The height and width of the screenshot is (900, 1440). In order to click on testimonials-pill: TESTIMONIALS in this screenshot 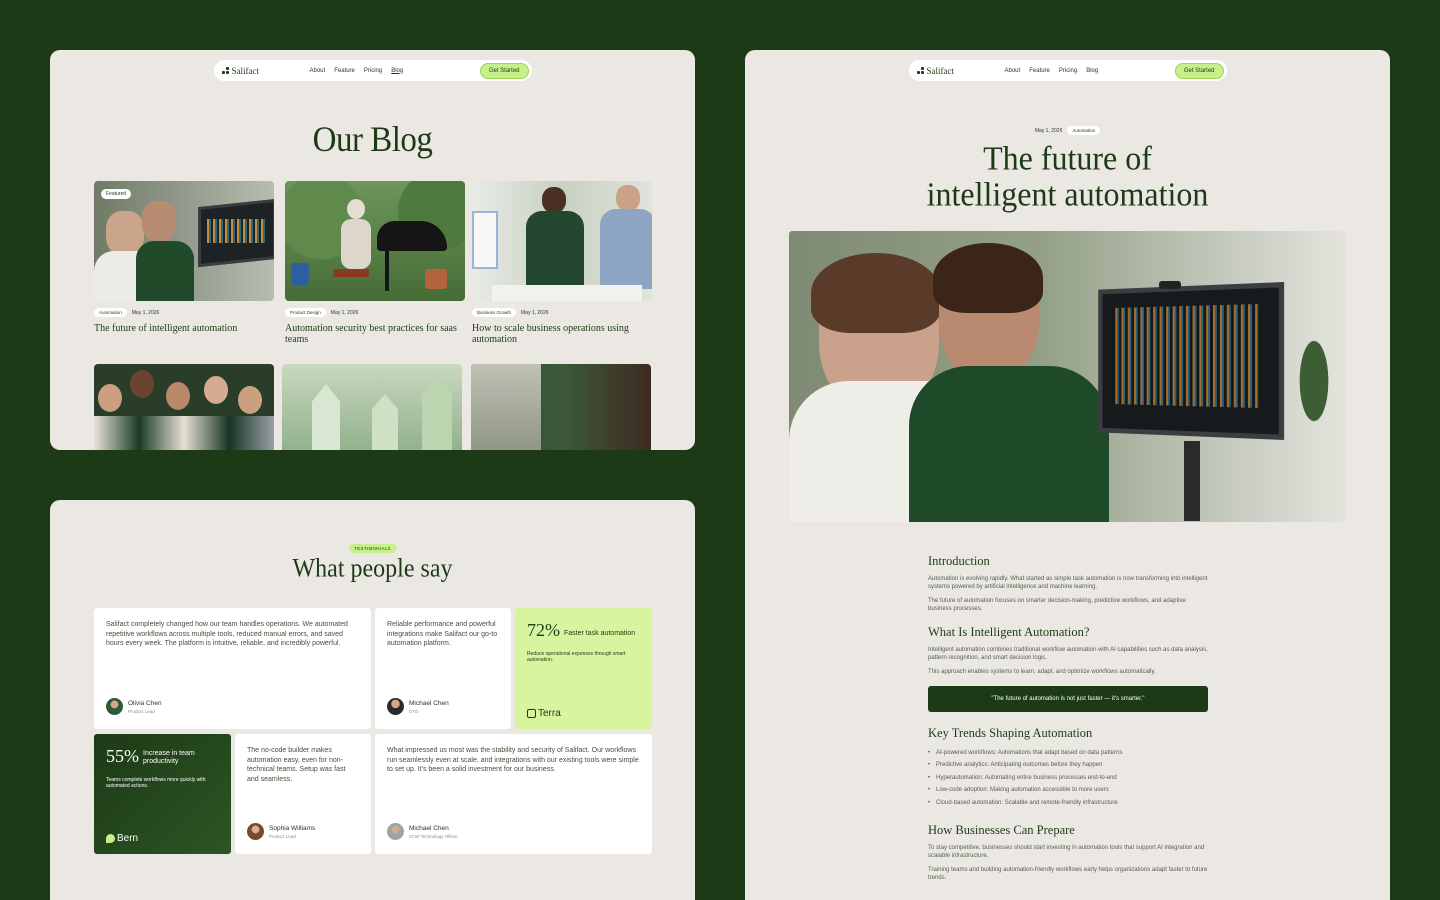, I will do `click(372, 548)`.